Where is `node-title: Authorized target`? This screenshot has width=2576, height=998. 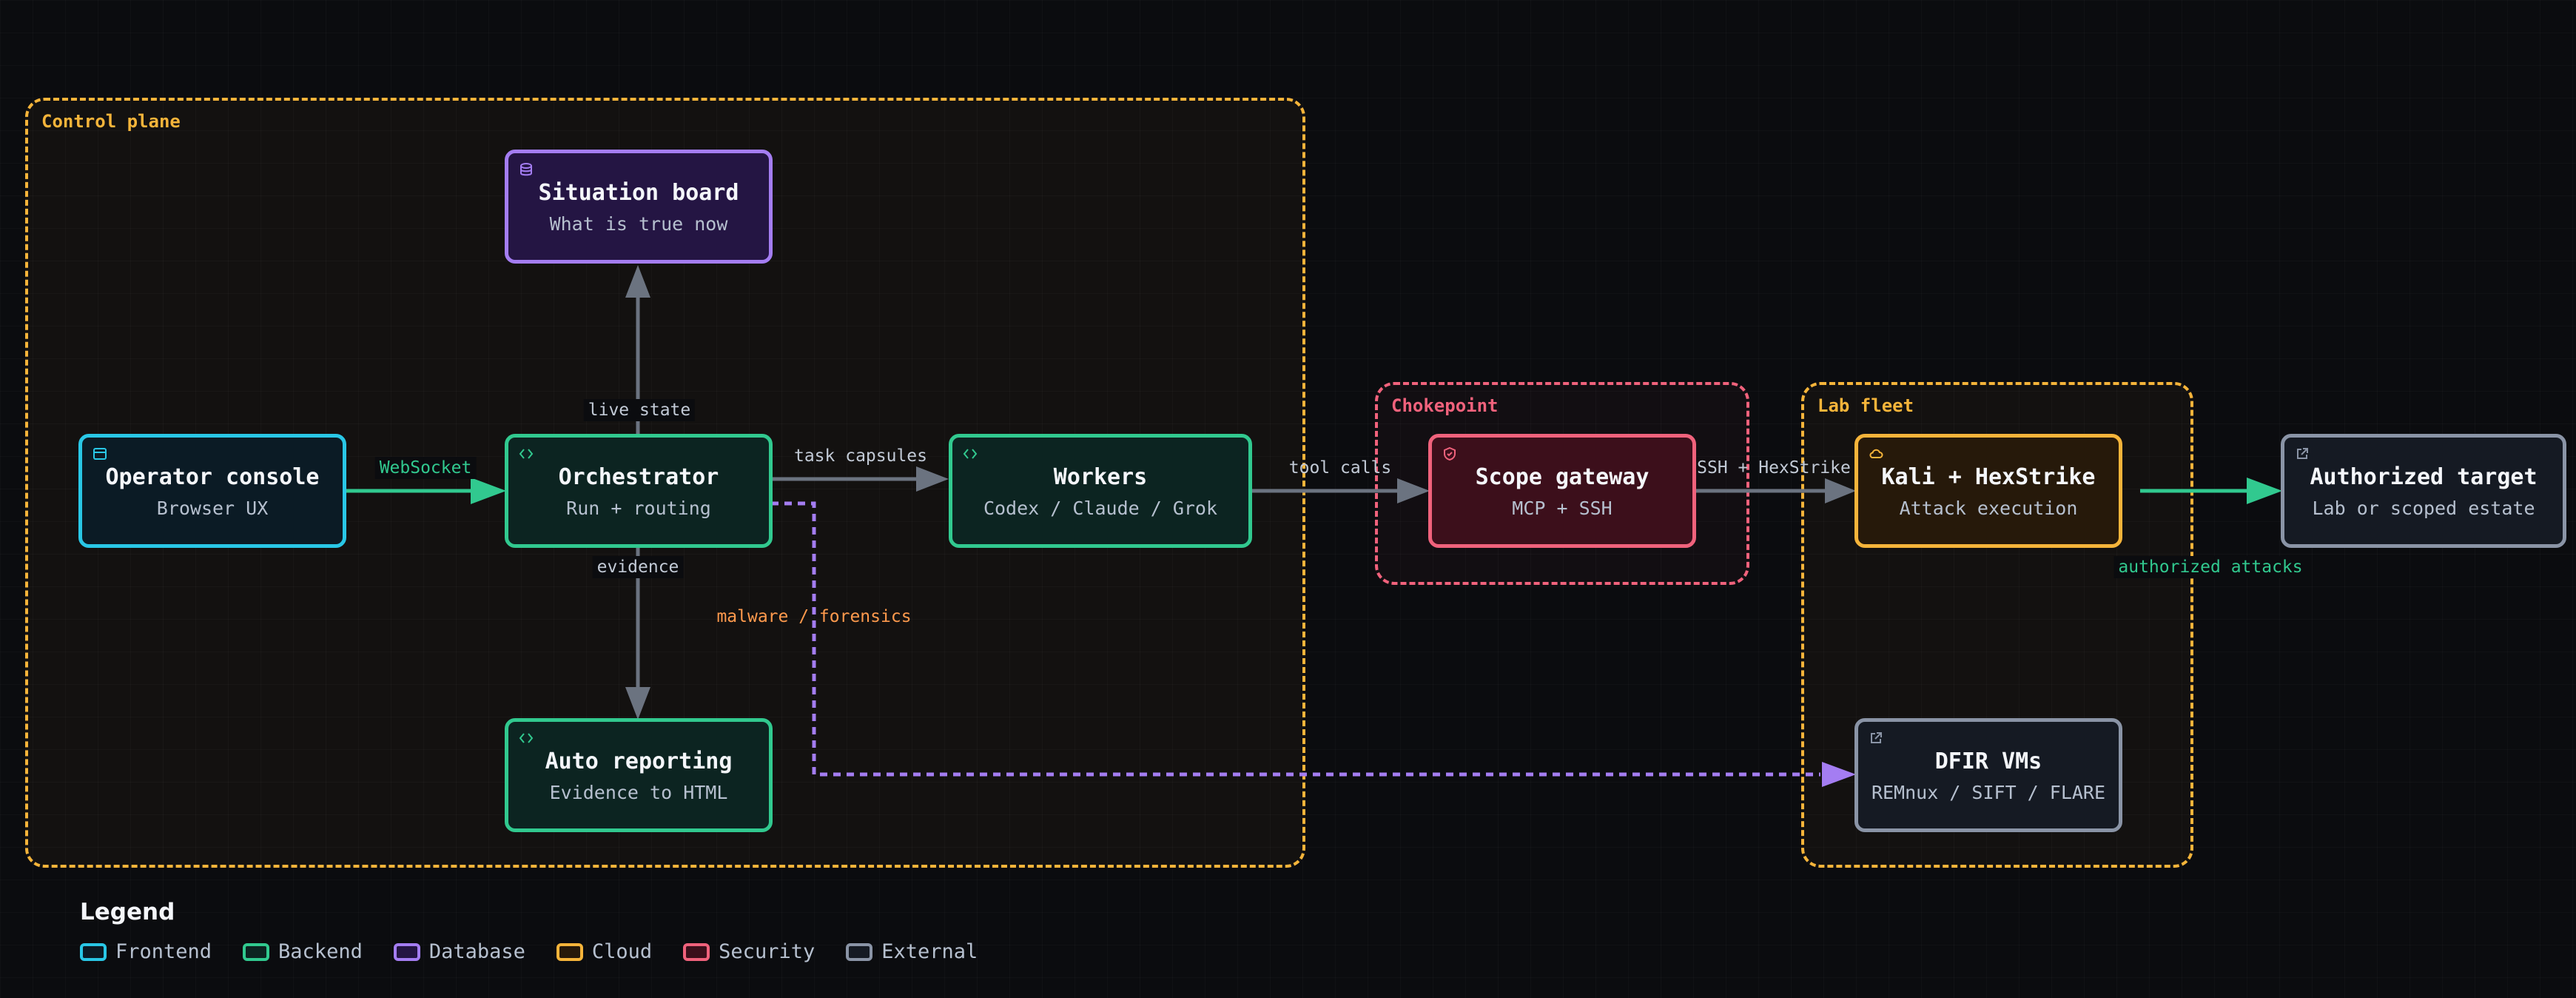 node-title: Authorized target is located at coordinates (2424, 477).